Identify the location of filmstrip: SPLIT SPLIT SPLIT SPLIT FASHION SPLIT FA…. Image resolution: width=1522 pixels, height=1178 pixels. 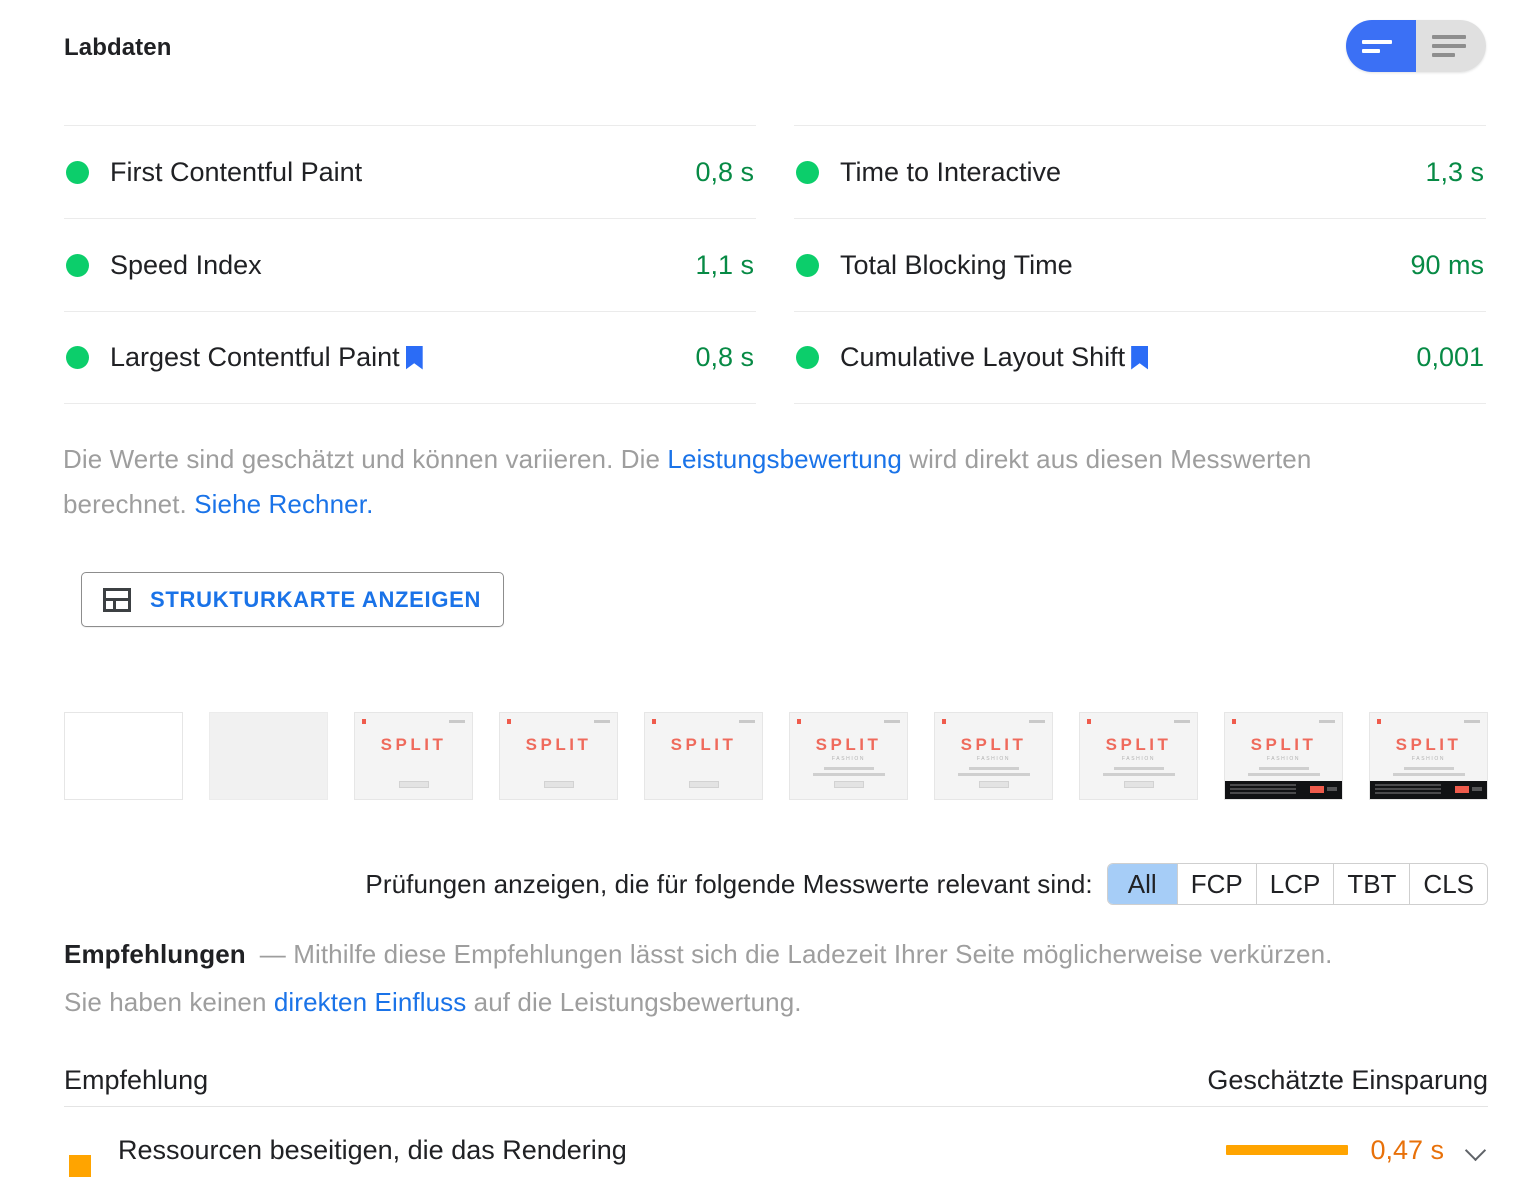
(776, 756).